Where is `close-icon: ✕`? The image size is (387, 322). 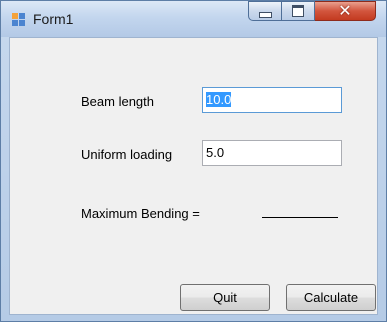 close-icon: ✕ is located at coordinates (345, 10).